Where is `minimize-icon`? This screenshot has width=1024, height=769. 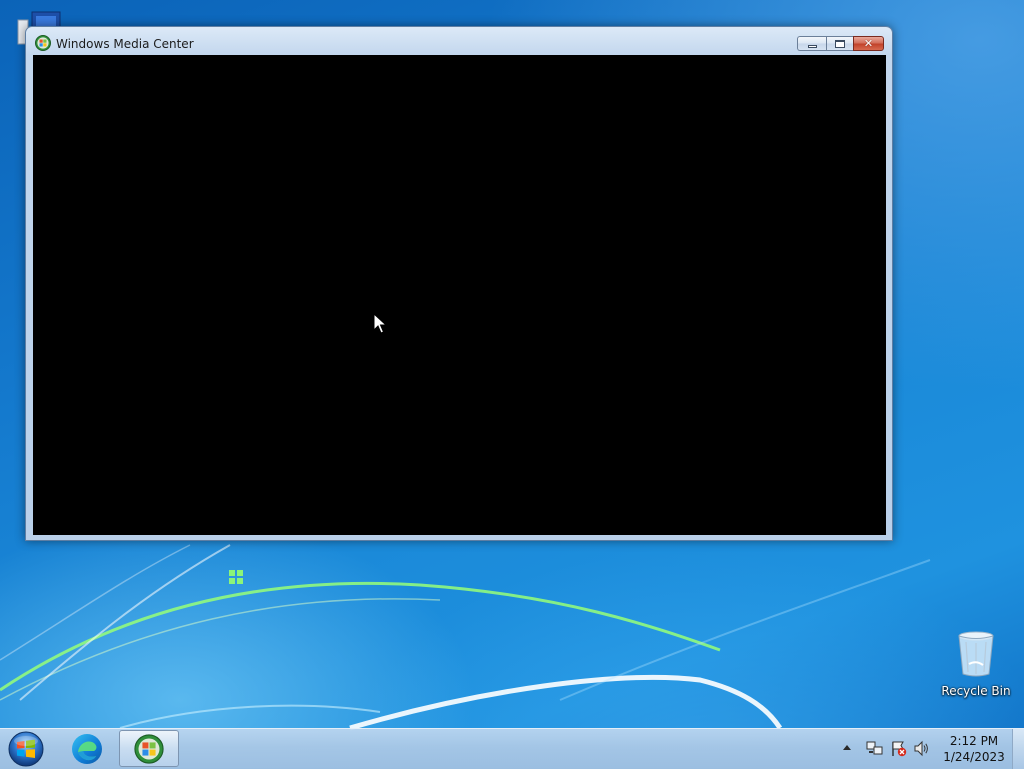
minimize-icon is located at coordinates (812, 46).